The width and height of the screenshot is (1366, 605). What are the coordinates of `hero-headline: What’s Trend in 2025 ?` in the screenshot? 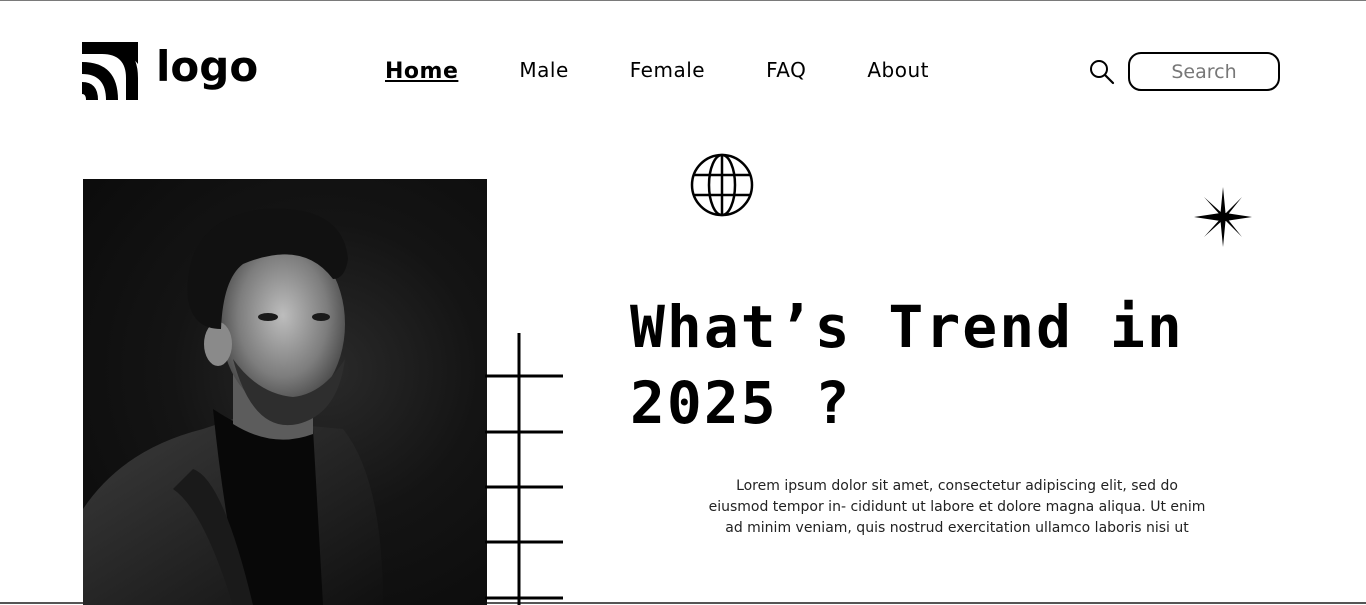 It's located at (950, 365).